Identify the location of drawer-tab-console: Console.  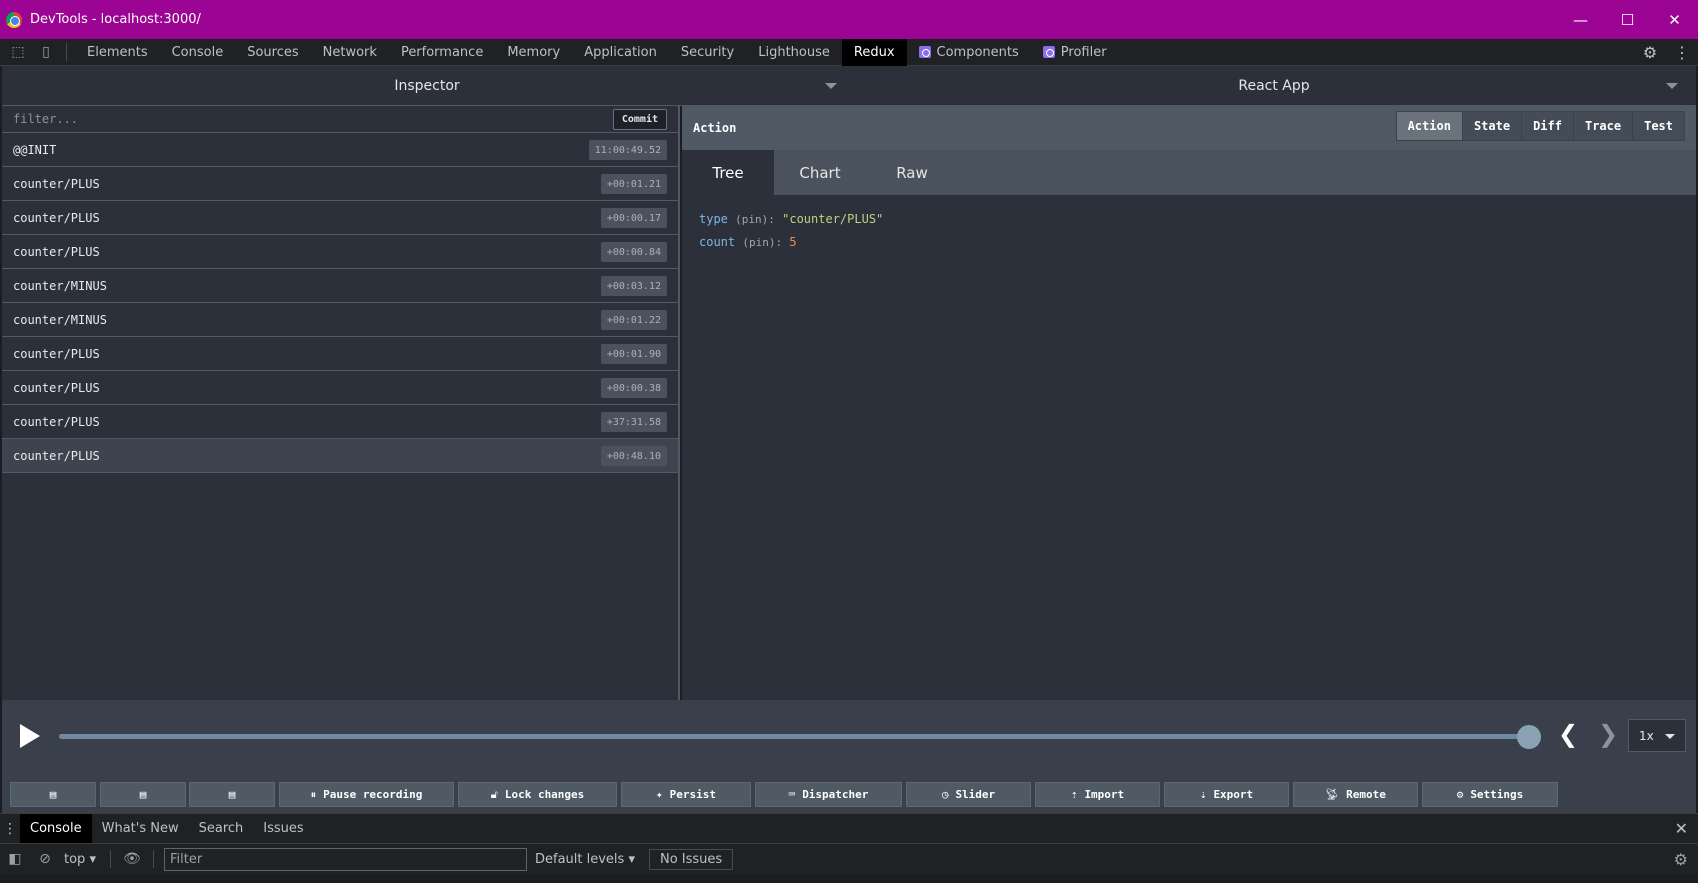
(56, 828).